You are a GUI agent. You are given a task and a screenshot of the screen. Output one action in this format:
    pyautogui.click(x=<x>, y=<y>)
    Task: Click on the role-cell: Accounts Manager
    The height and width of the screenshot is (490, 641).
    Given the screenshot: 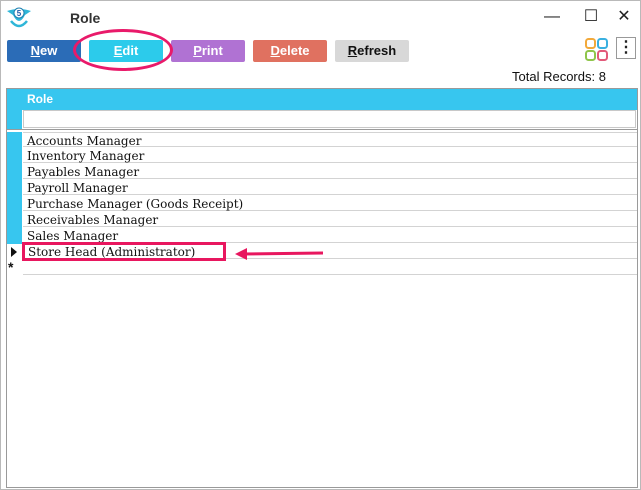 What is the action you would take?
    pyautogui.click(x=330, y=140)
    